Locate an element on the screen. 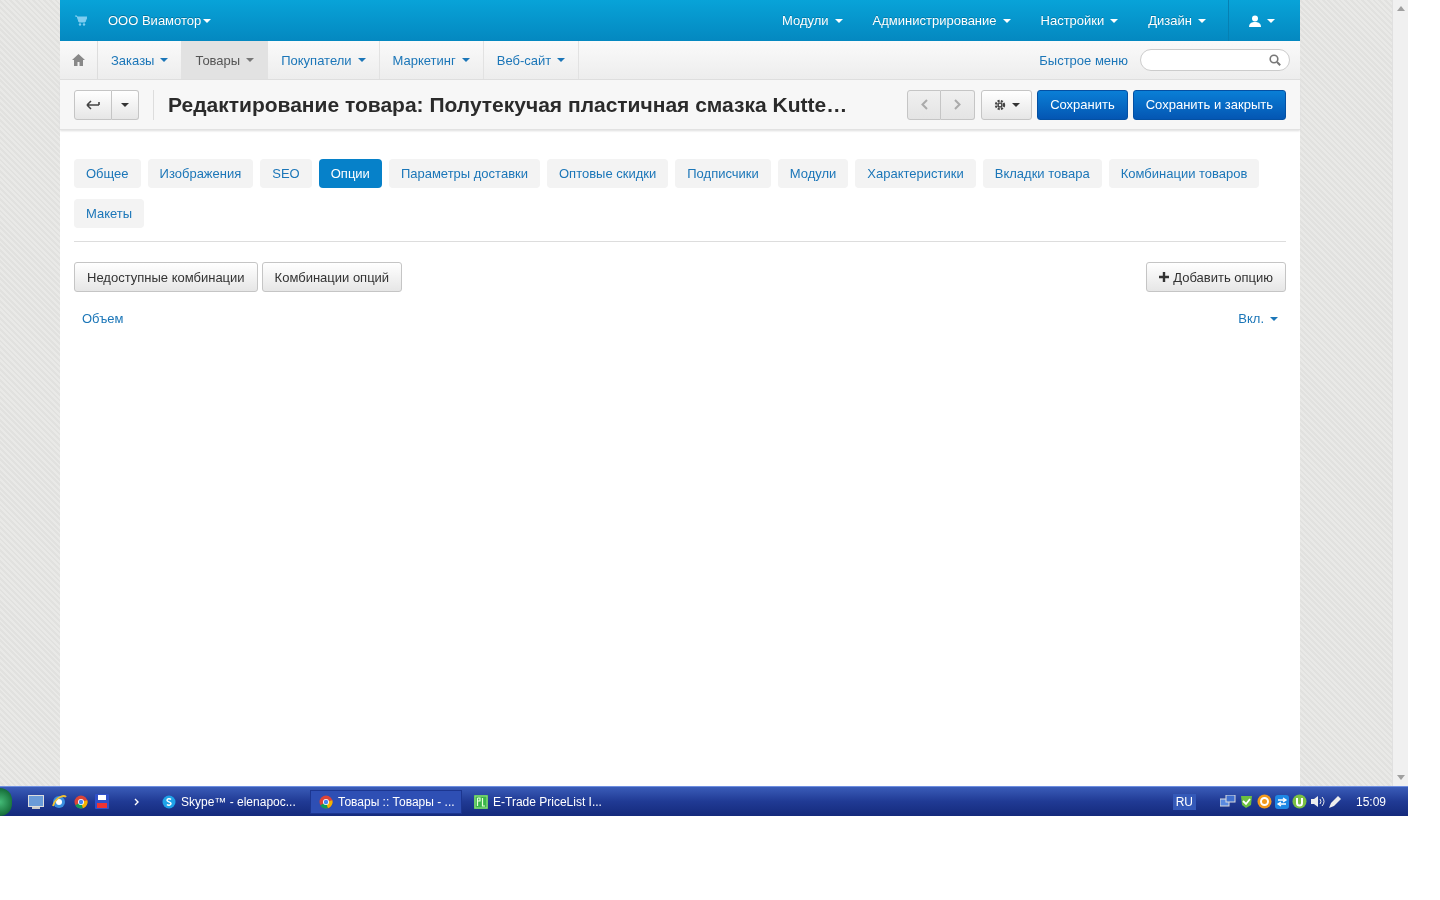 This screenshot has height=900, width=1440. plus-icon is located at coordinates (1164, 277).